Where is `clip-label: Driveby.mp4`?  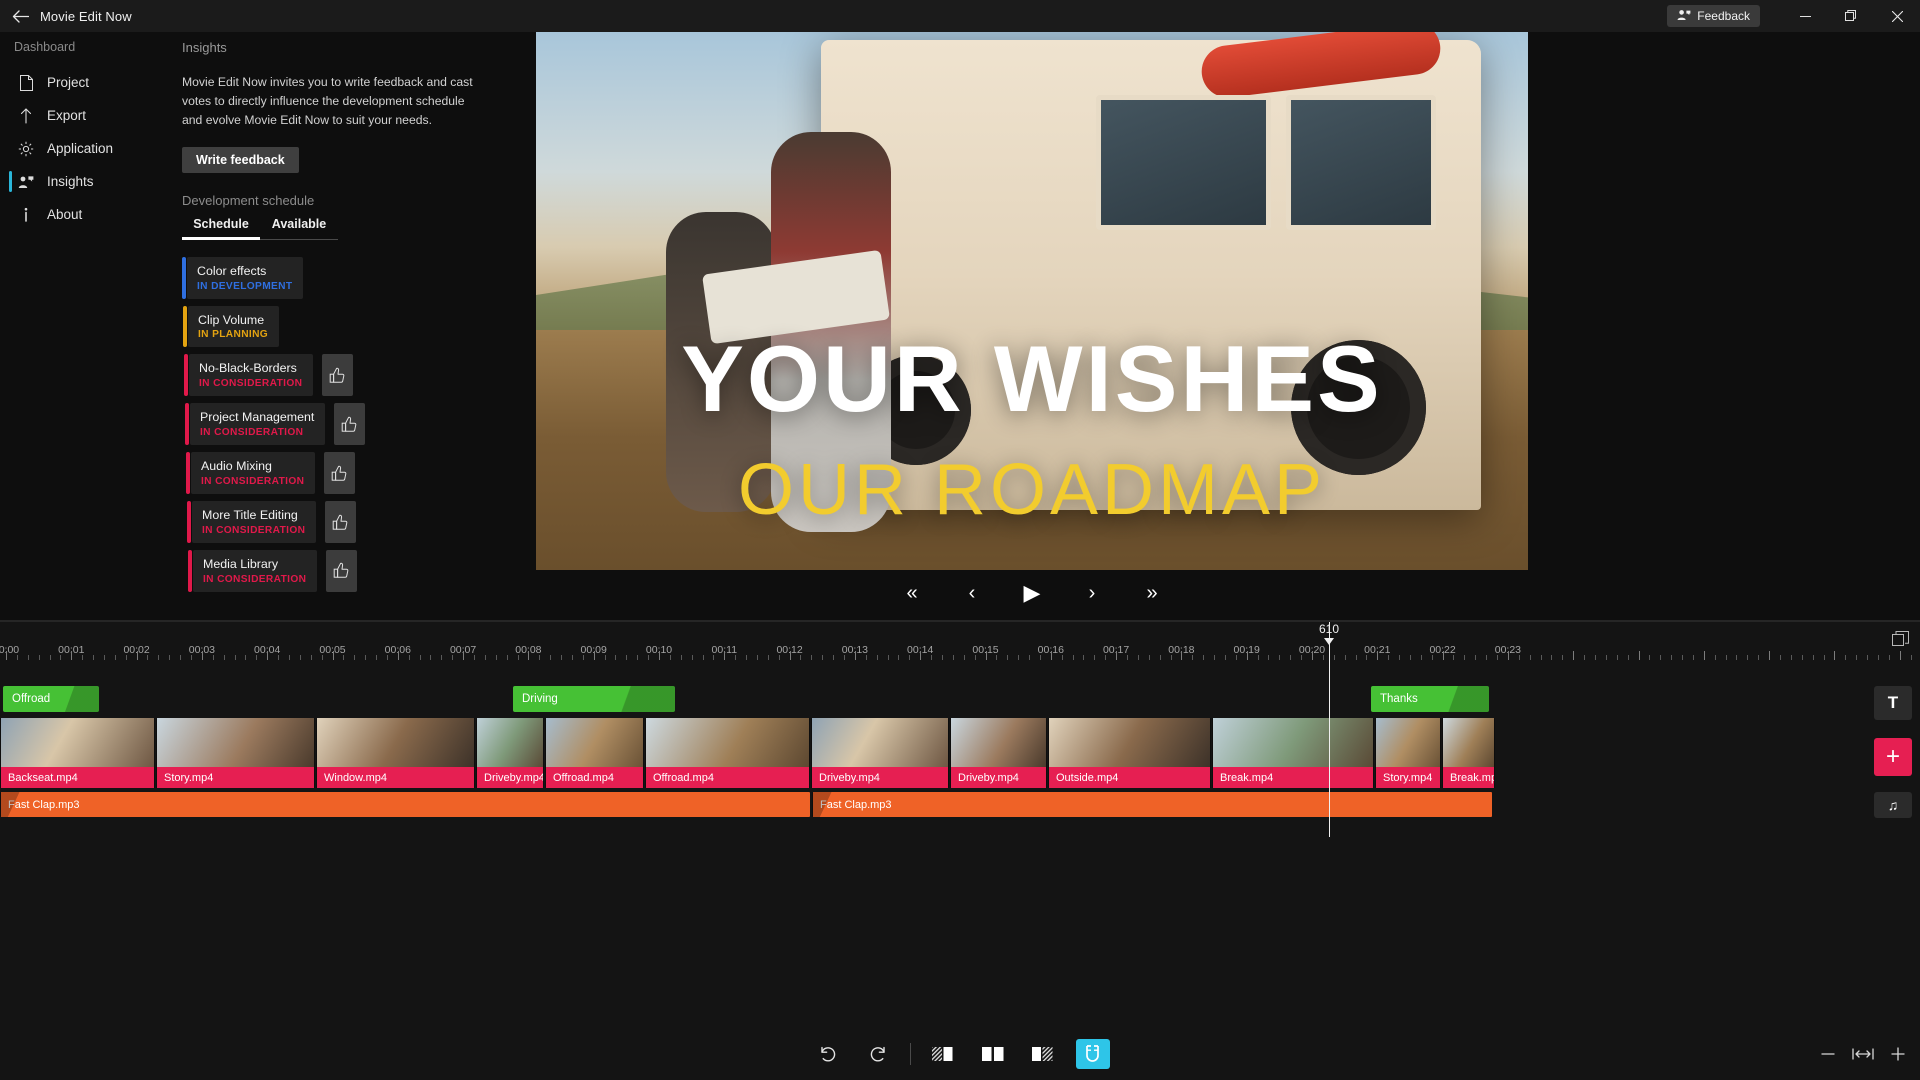 clip-label: Driveby.mp4 is located at coordinates (510, 777).